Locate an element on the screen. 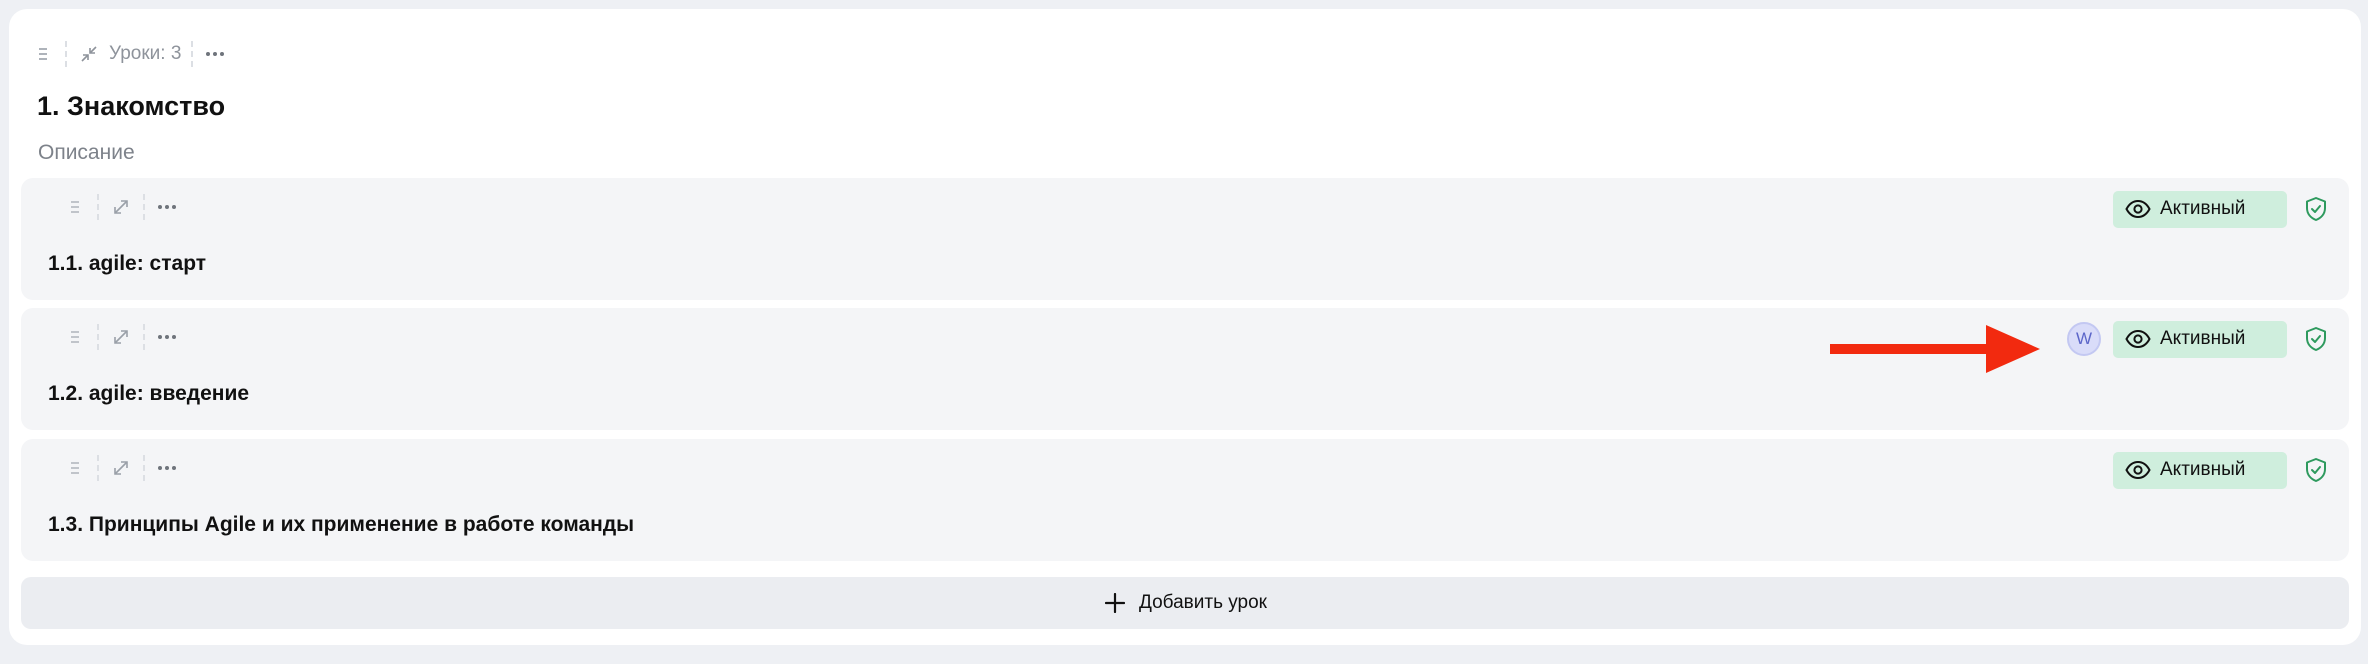 The width and height of the screenshot is (2368, 664). module-description: Описание is located at coordinates (86, 153).